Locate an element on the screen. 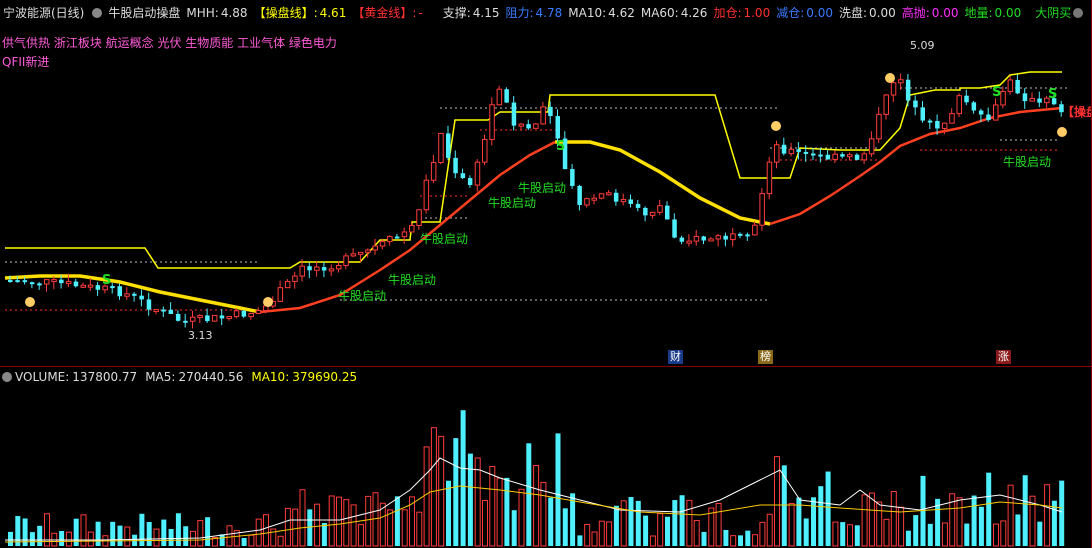 The height and width of the screenshot is (548, 1092). limit-up-marker: 涨 is located at coordinates (1003, 357).